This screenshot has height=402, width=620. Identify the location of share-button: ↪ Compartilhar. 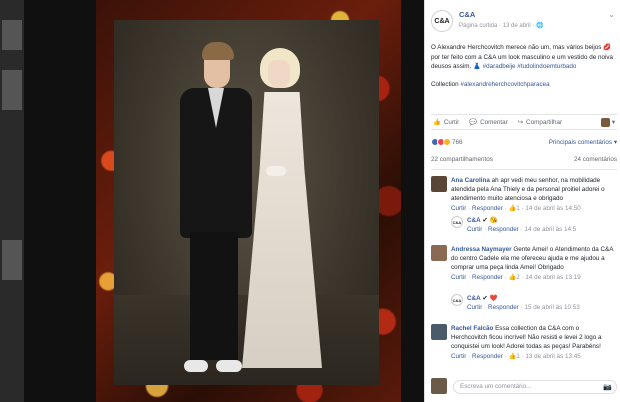
(540, 122).